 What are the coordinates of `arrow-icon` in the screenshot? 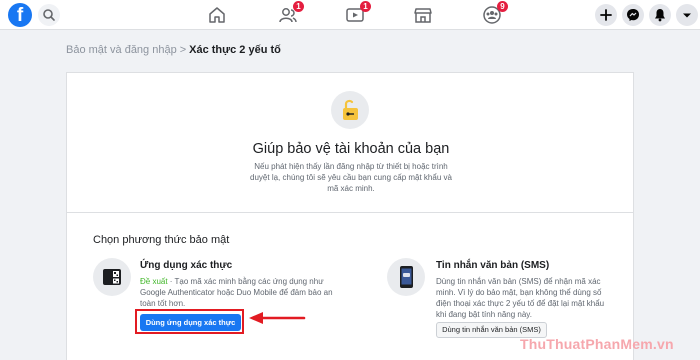 It's located at (277, 318).